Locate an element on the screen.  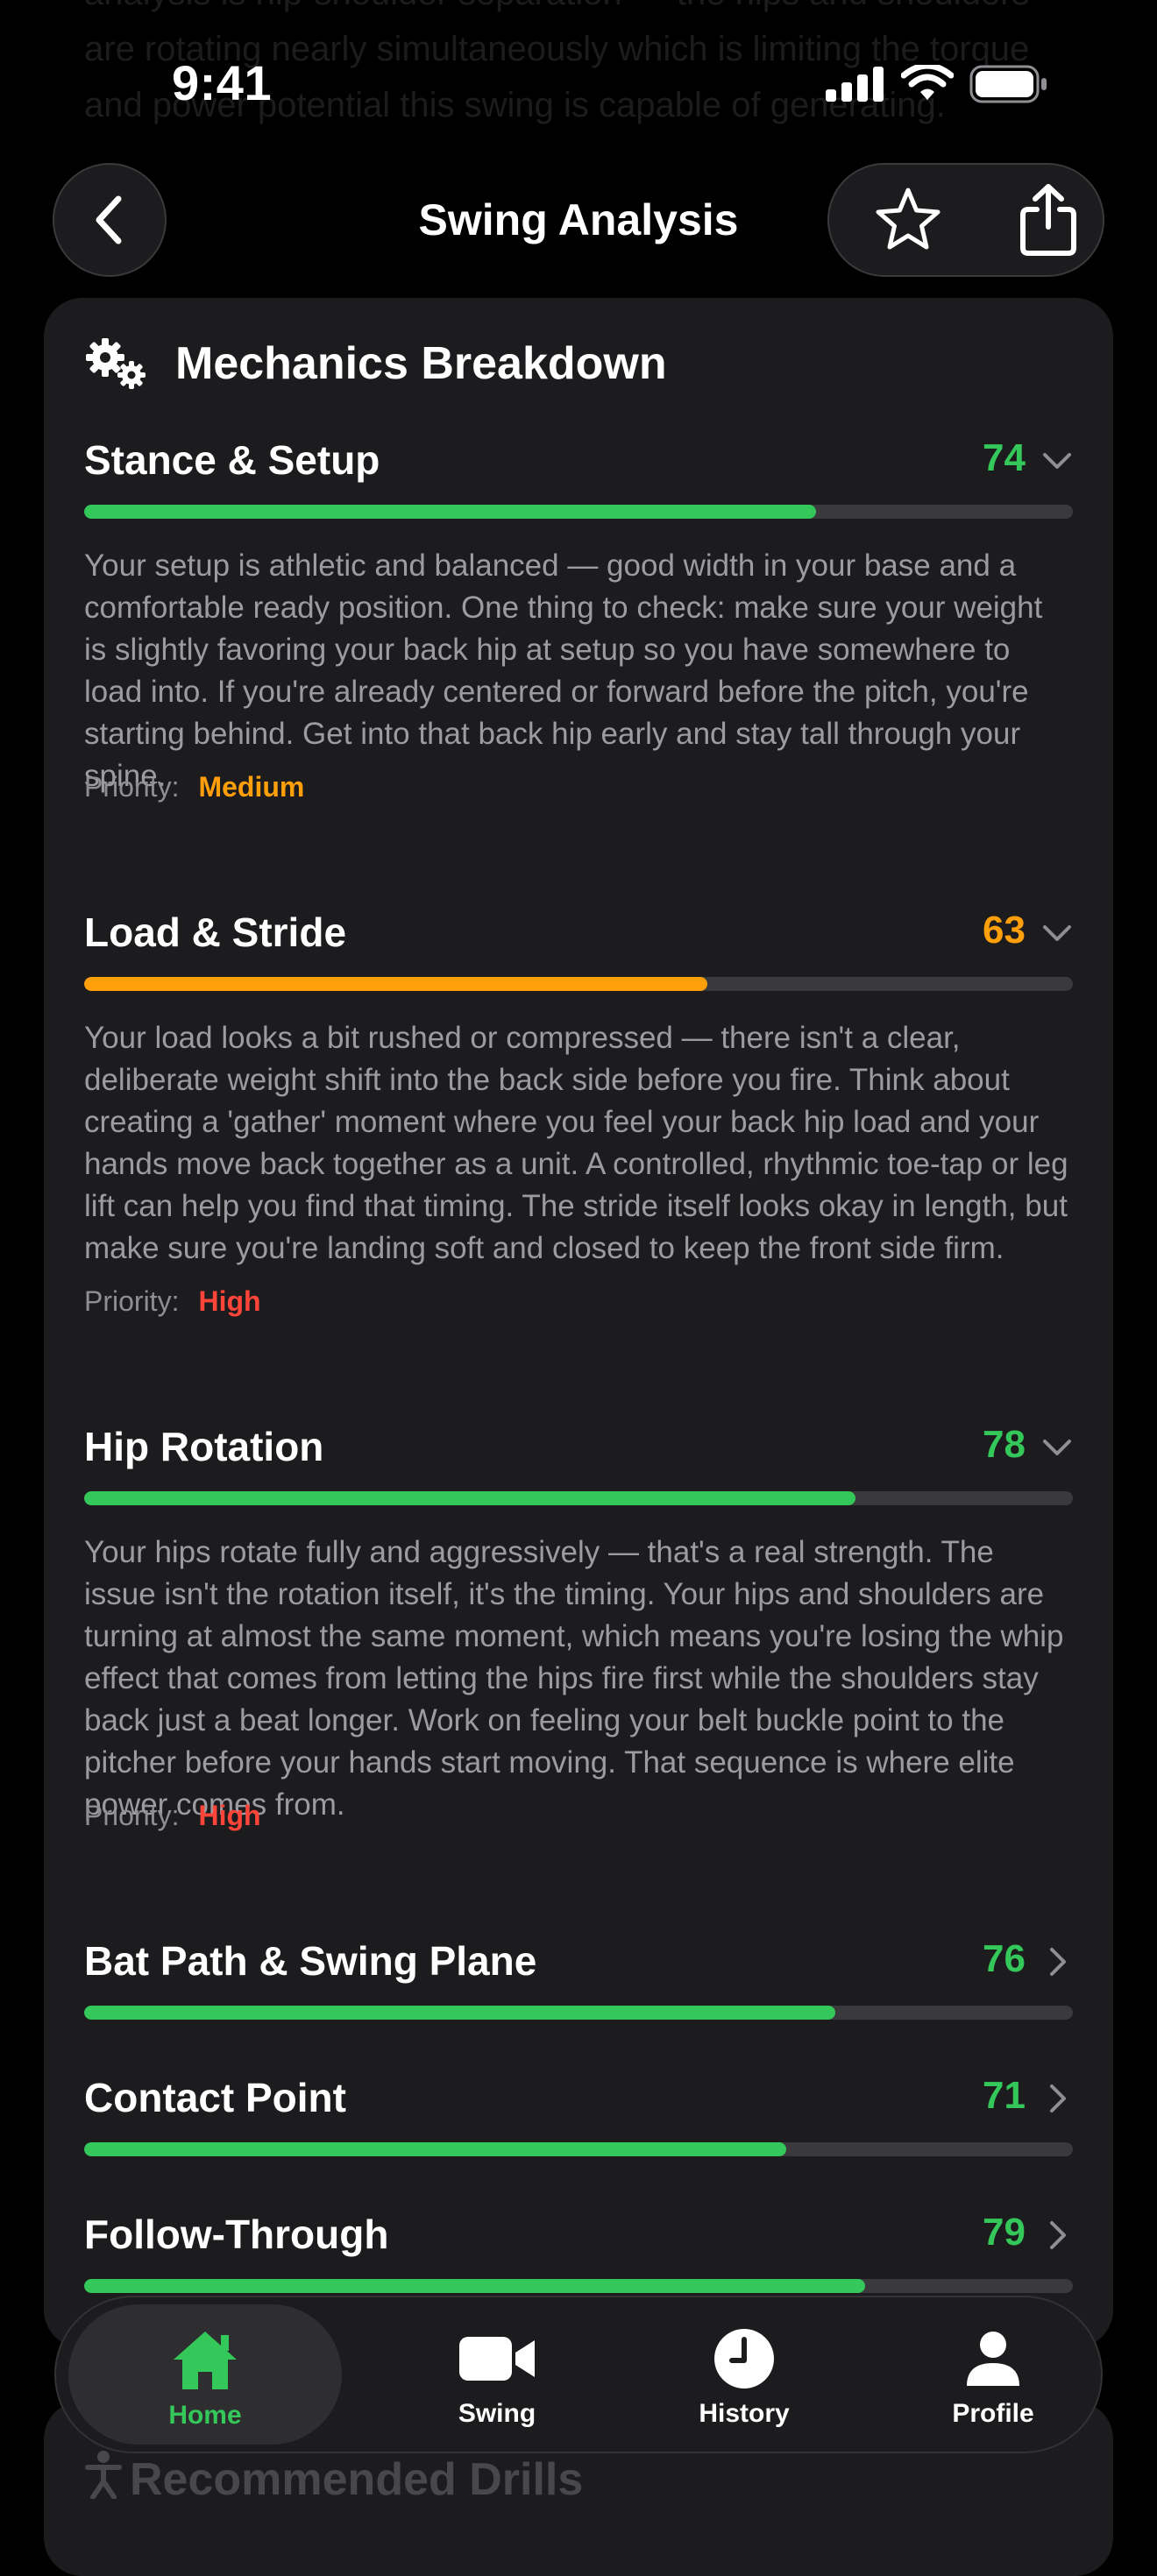
home-icon is located at coordinates (205, 2360).